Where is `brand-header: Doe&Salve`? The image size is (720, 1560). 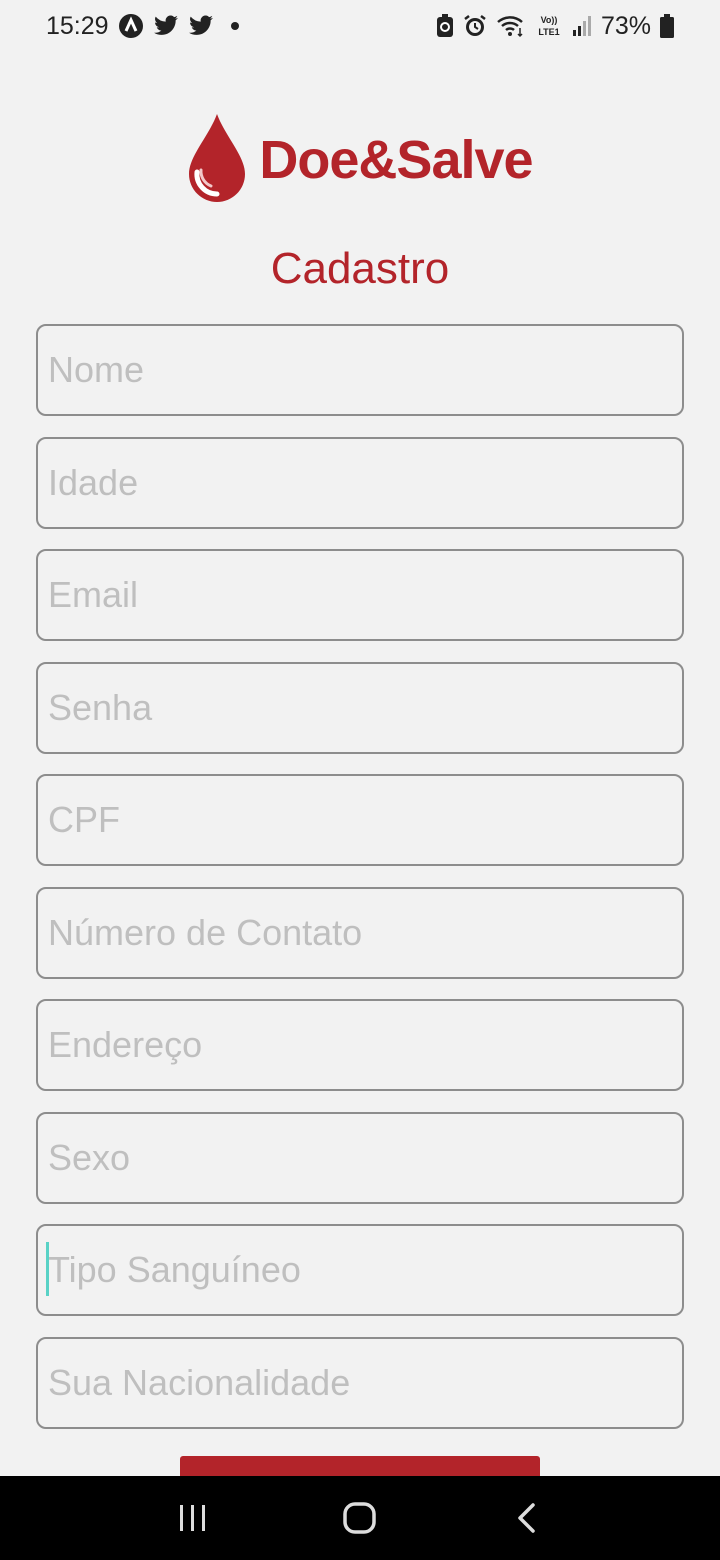
brand-header: Doe&Salve is located at coordinates (360, 160).